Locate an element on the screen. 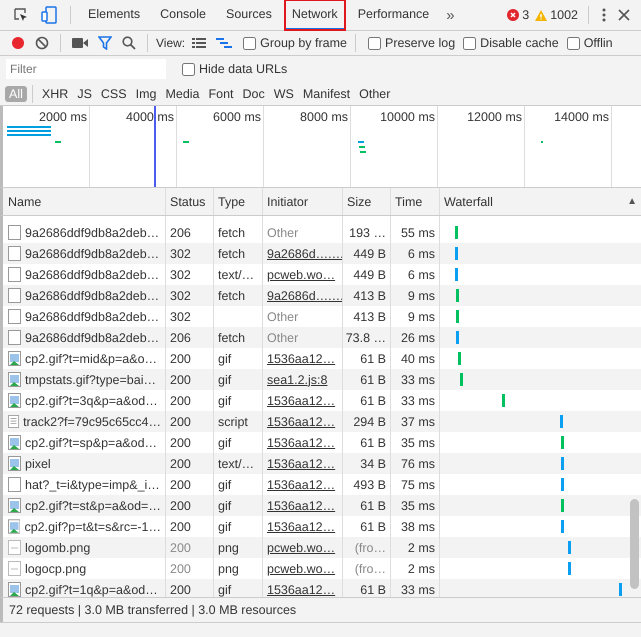 This screenshot has width=641, height=637. column-header: Name is located at coordinates (25, 201).